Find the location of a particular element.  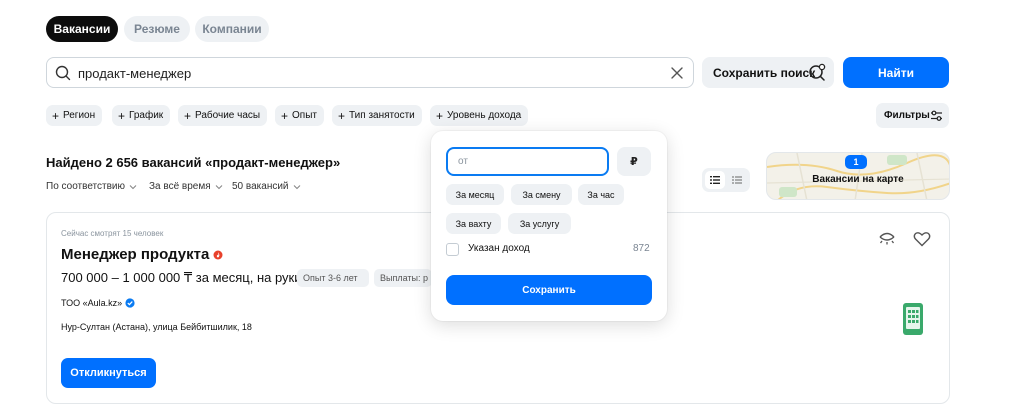

close-icon is located at coordinates (677, 73).